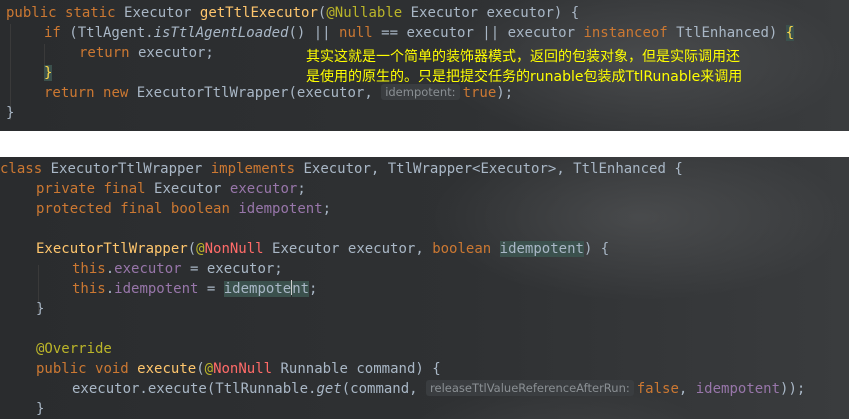  What do you see at coordinates (726, 33) in the screenshot?
I see `code-text: TtlEnhanced)` at bounding box center [726, 33].